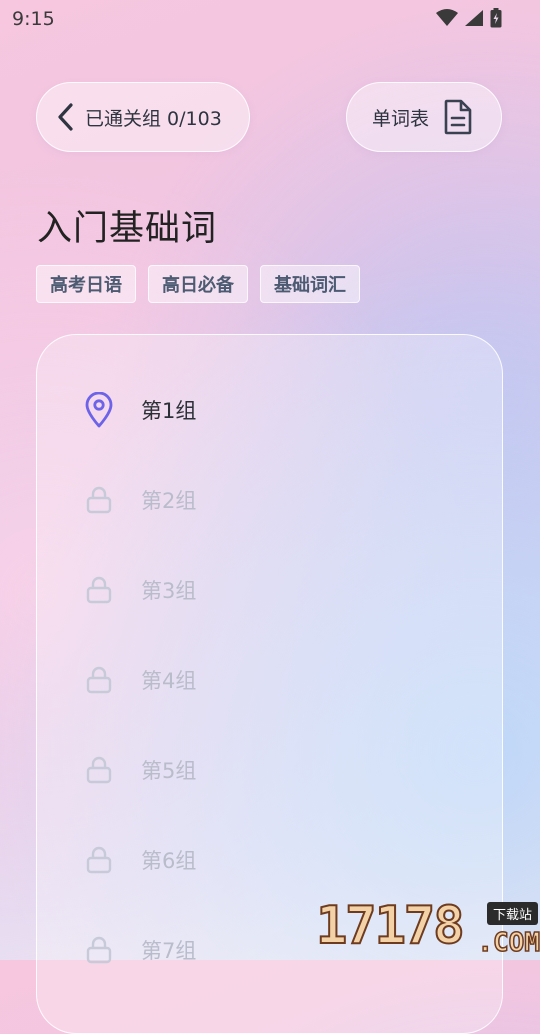 Image resolution: width=540 pixels, height=1034 pixels. I want to click on site-watermark: 17178 下载站 .COM, so click(427, 927).